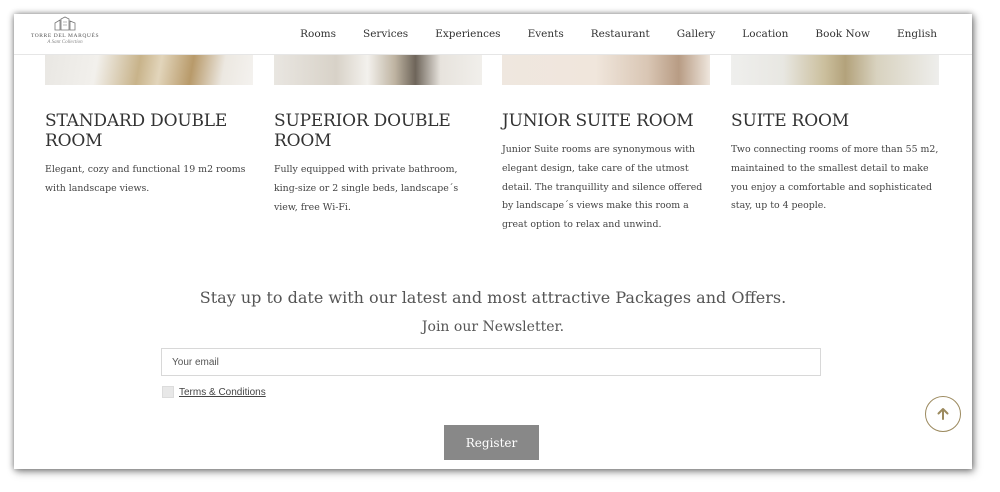  I want to click on room-image-superior-double, so click(378, 69).